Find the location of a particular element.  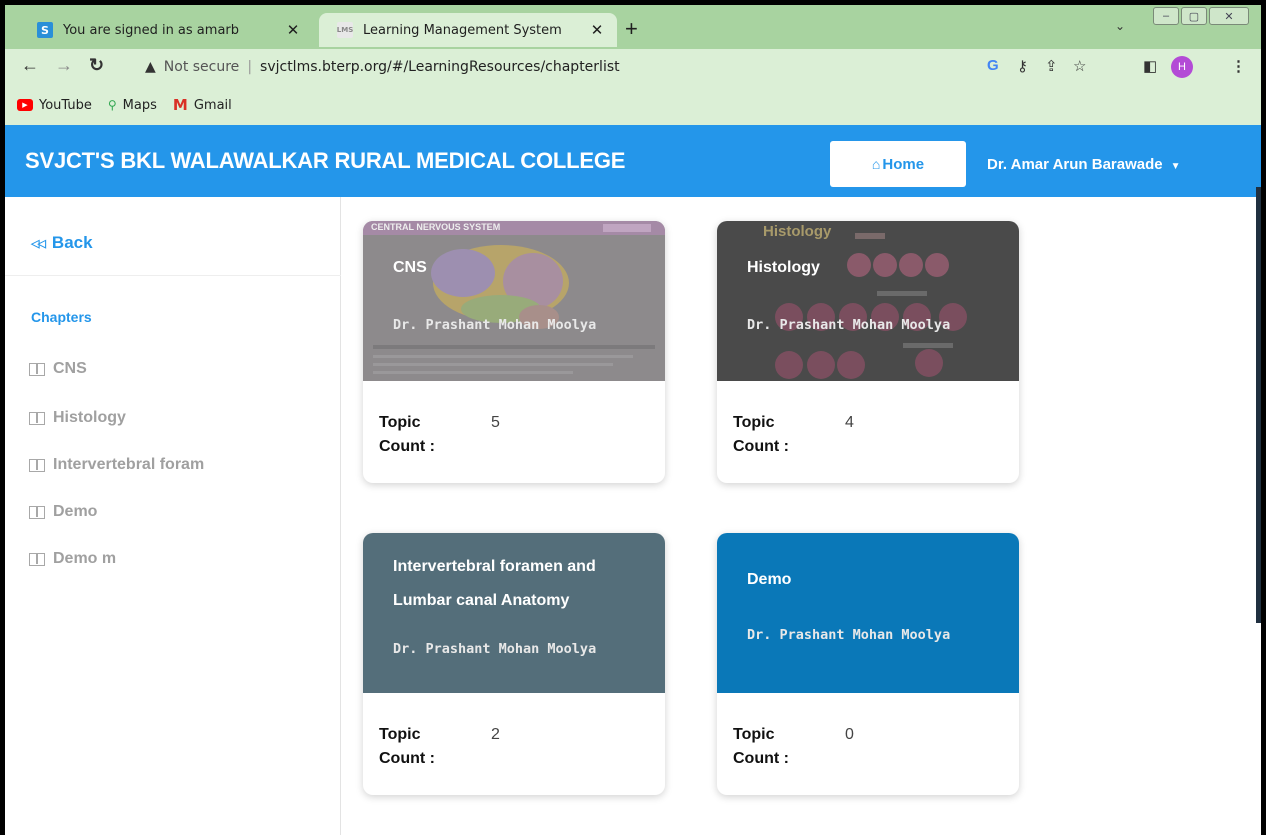

gmail-icon: M is located at coordinates (180, 105).